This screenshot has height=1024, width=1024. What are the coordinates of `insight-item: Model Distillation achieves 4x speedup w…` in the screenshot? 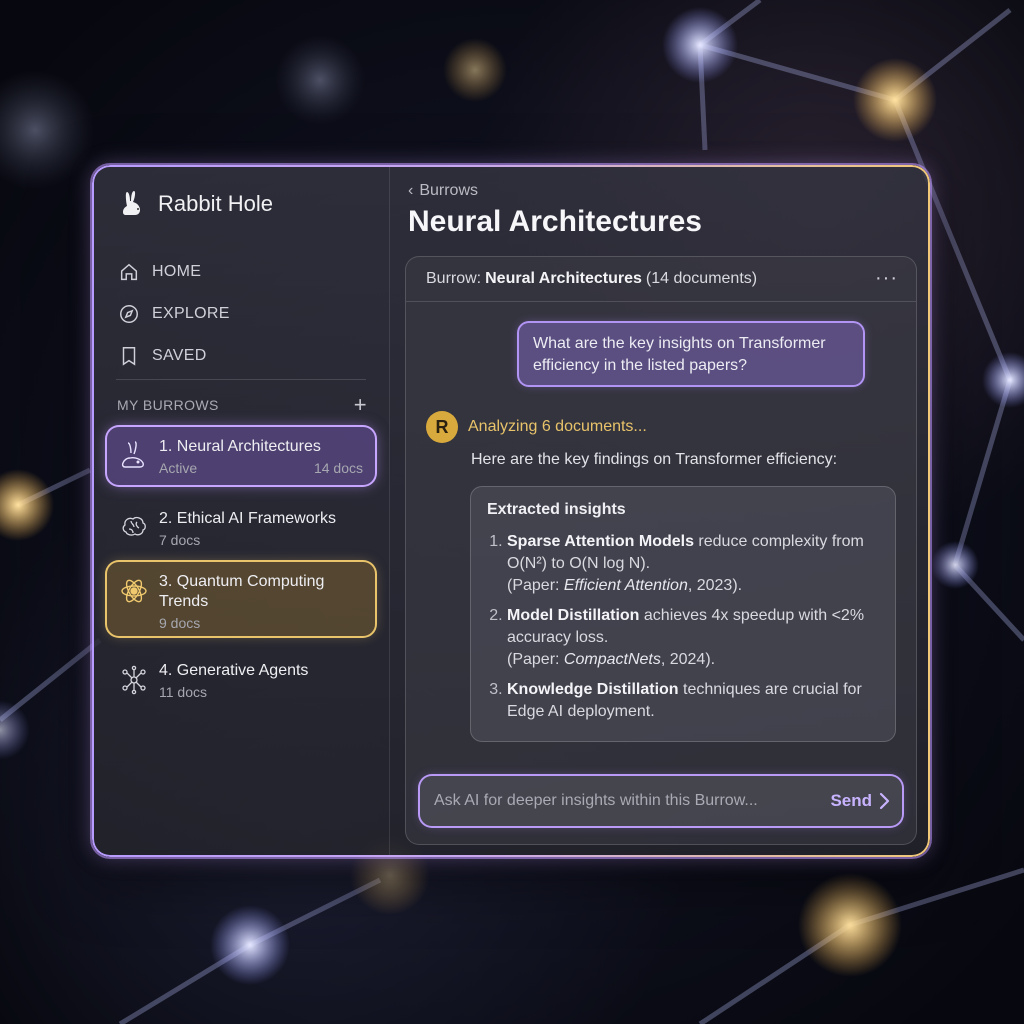 It's located at (693, 638).